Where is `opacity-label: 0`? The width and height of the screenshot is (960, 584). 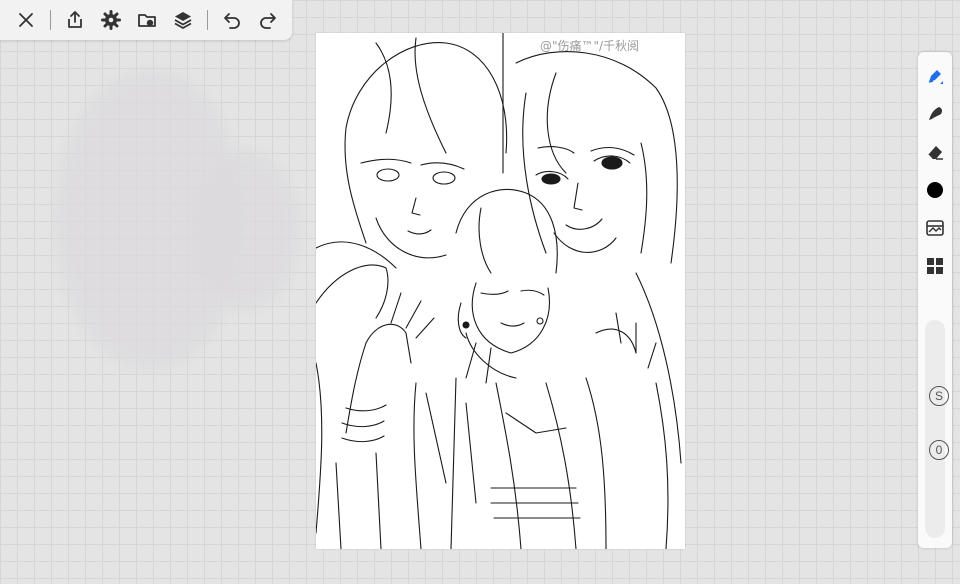
opacity-label: 0 is located at coordinates (939, 450).